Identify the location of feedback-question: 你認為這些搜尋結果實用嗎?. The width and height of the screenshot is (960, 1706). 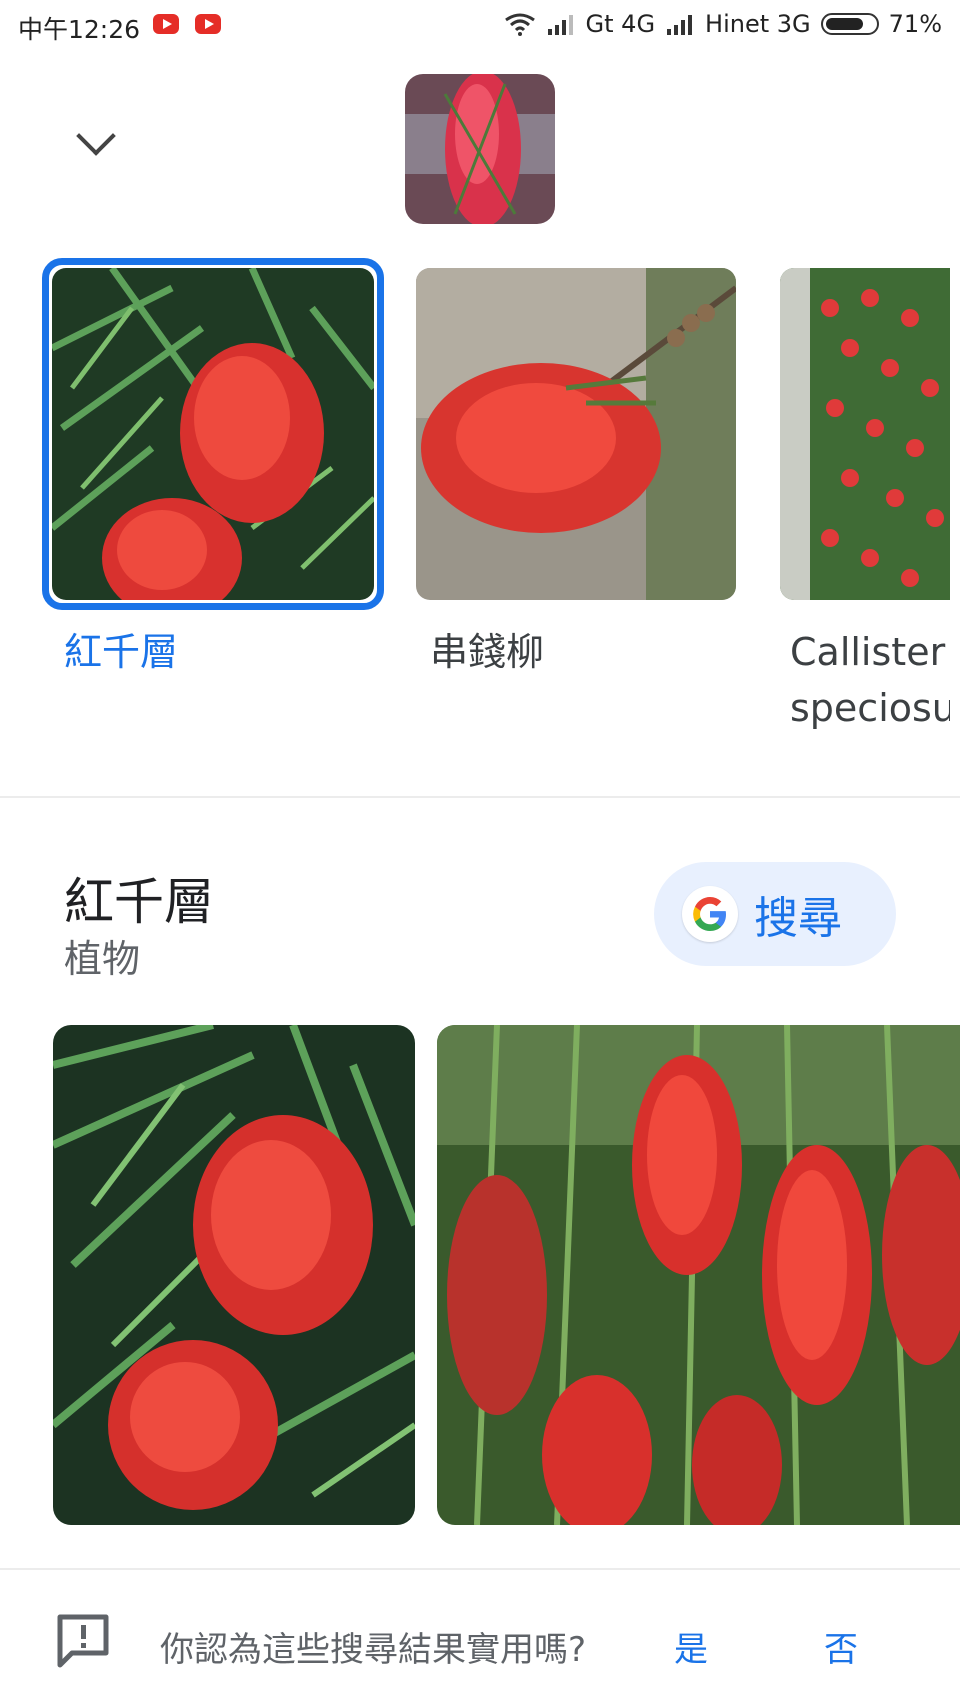
(373, 1650).